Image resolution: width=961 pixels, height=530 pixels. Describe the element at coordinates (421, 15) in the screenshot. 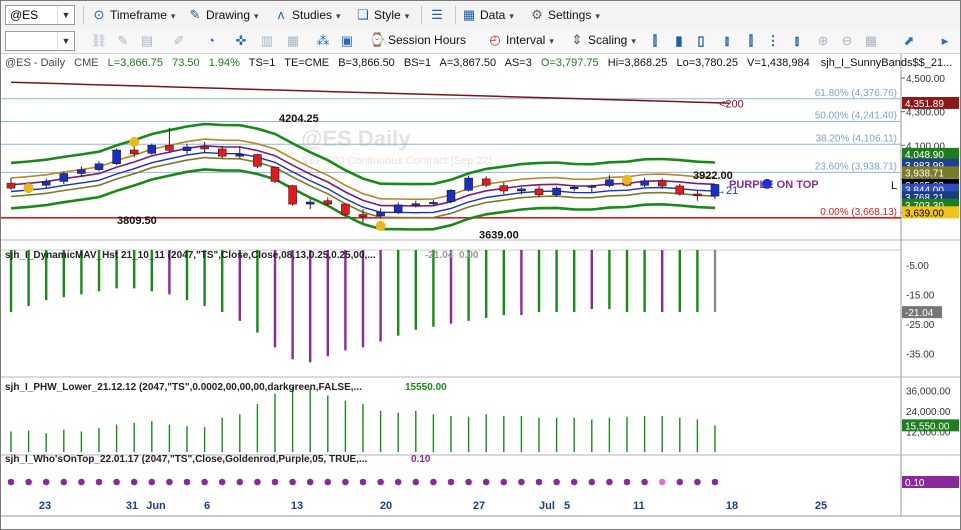

I see `toolbar-separator` at that location.